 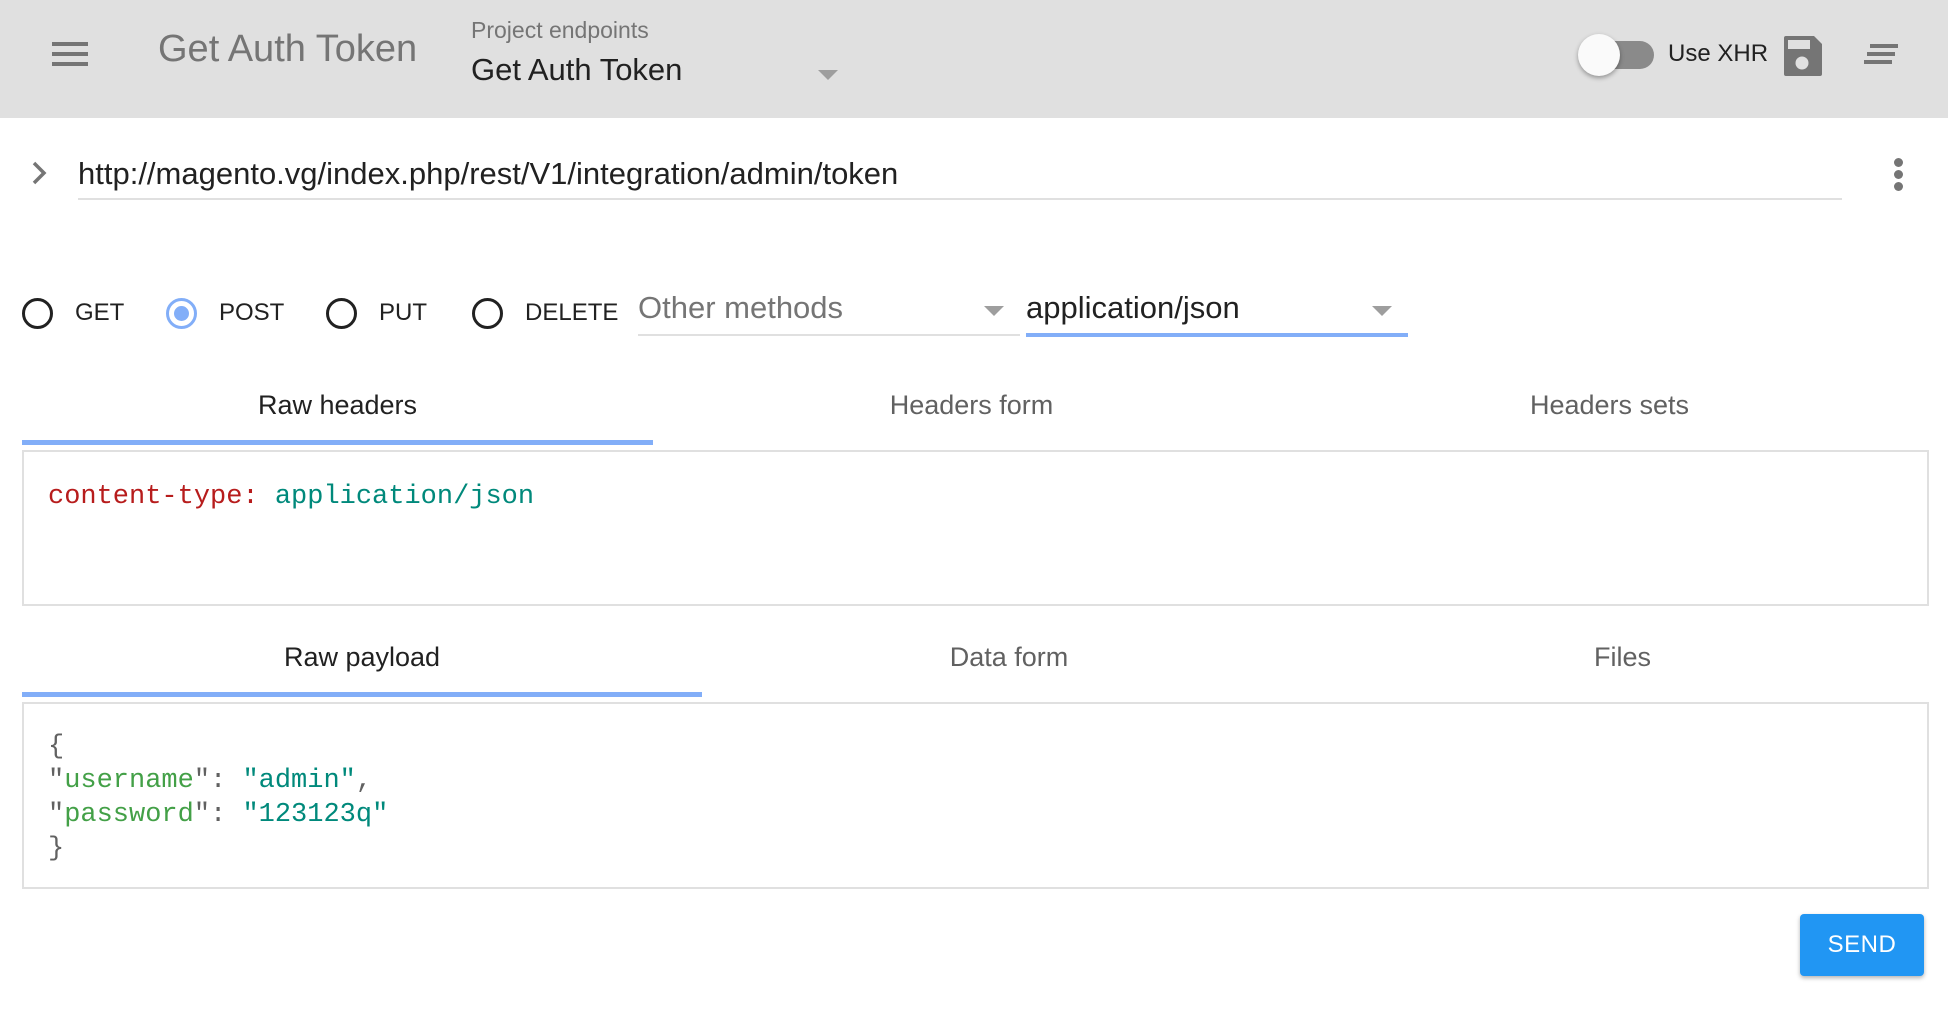 I want to click on toggle-thumb, so click(x=1599, y=55).